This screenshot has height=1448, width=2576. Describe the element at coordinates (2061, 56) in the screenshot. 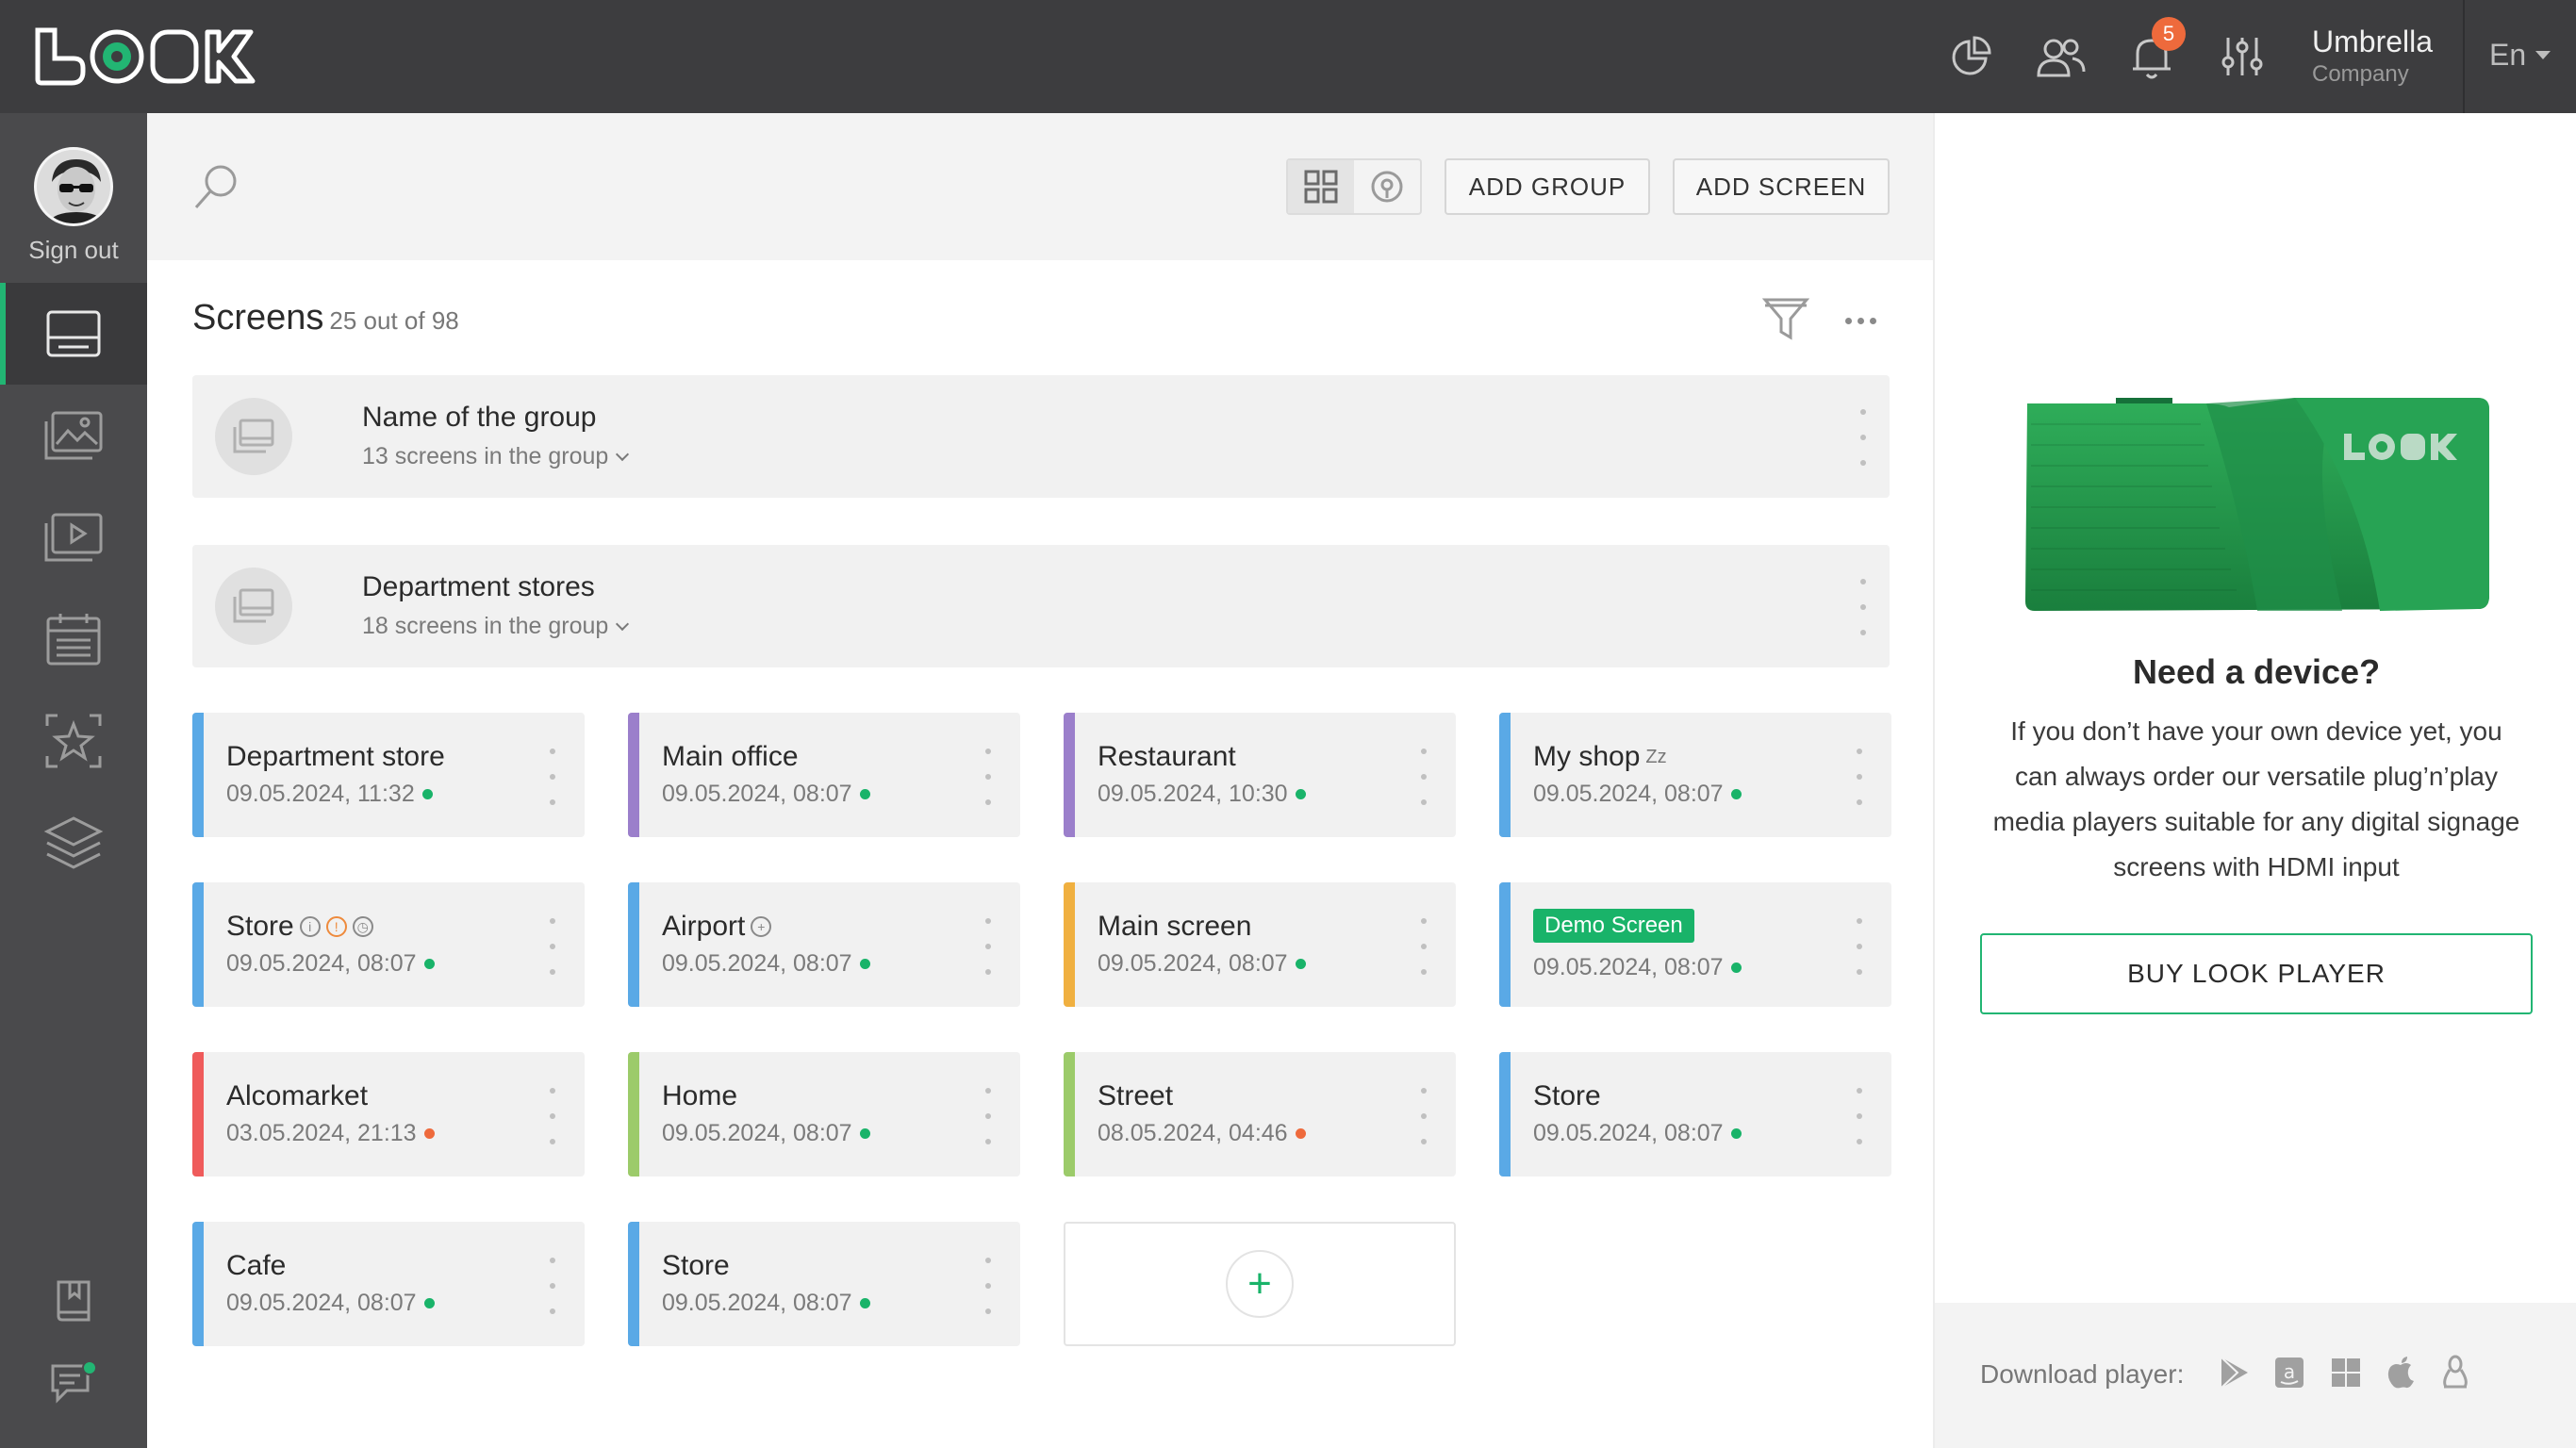

I see `users-icon` at that location.